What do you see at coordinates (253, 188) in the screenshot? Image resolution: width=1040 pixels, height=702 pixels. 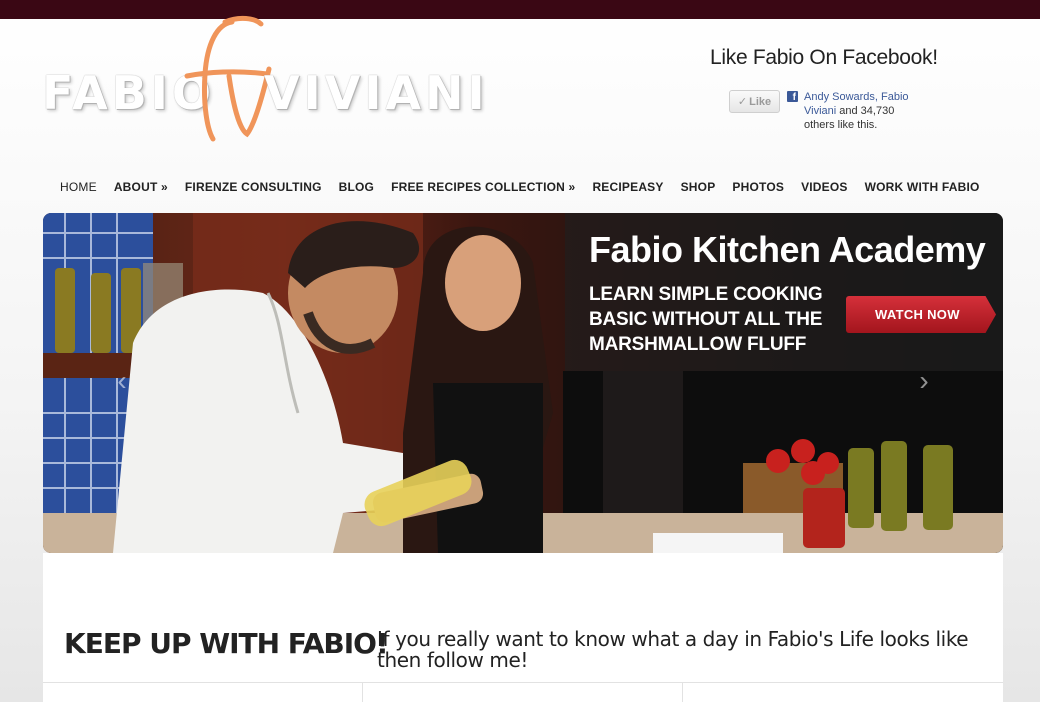 I see `nav-item-firenze-consulting: FIRENZE CONSULTING` at bounding box center [253, 188].